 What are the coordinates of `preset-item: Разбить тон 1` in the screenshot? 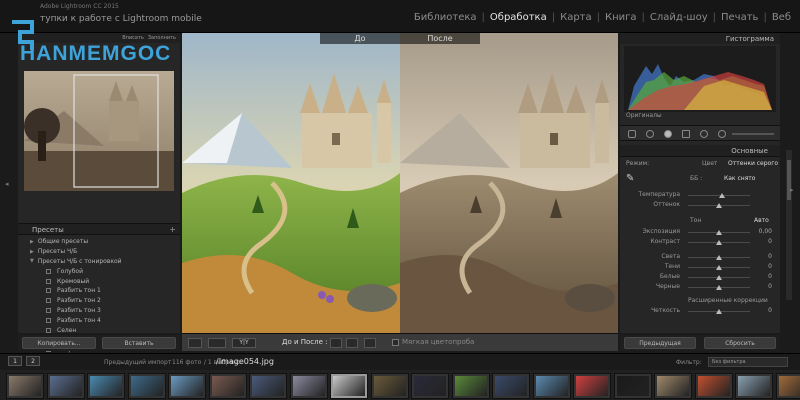 It's located at (99, 291).